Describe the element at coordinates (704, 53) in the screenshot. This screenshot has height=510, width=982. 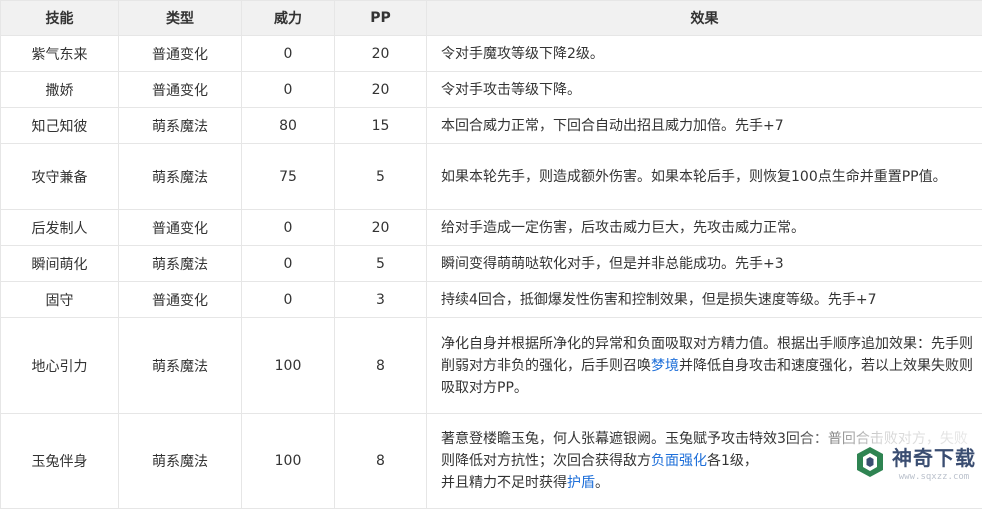
I see `skill-effect: 令对手魔攻等级下降2级。` at that location.